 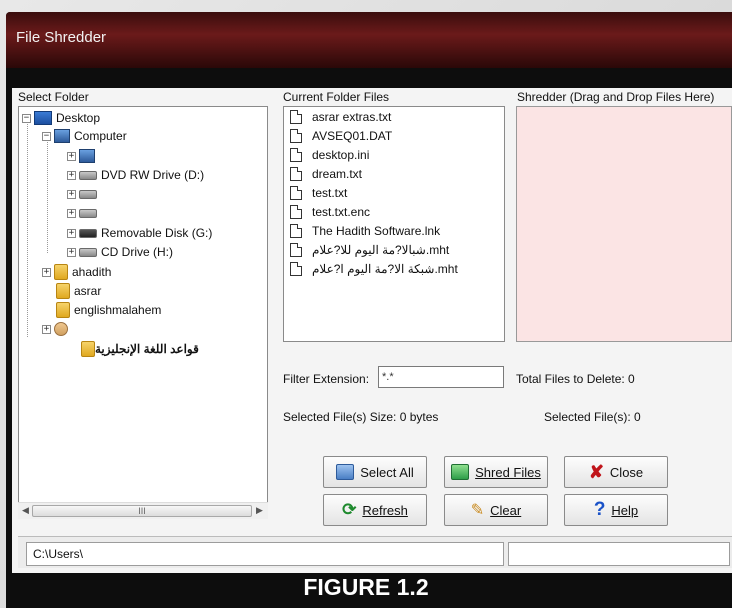 I want to click on desktop-icon, so click(x=43, y=118).